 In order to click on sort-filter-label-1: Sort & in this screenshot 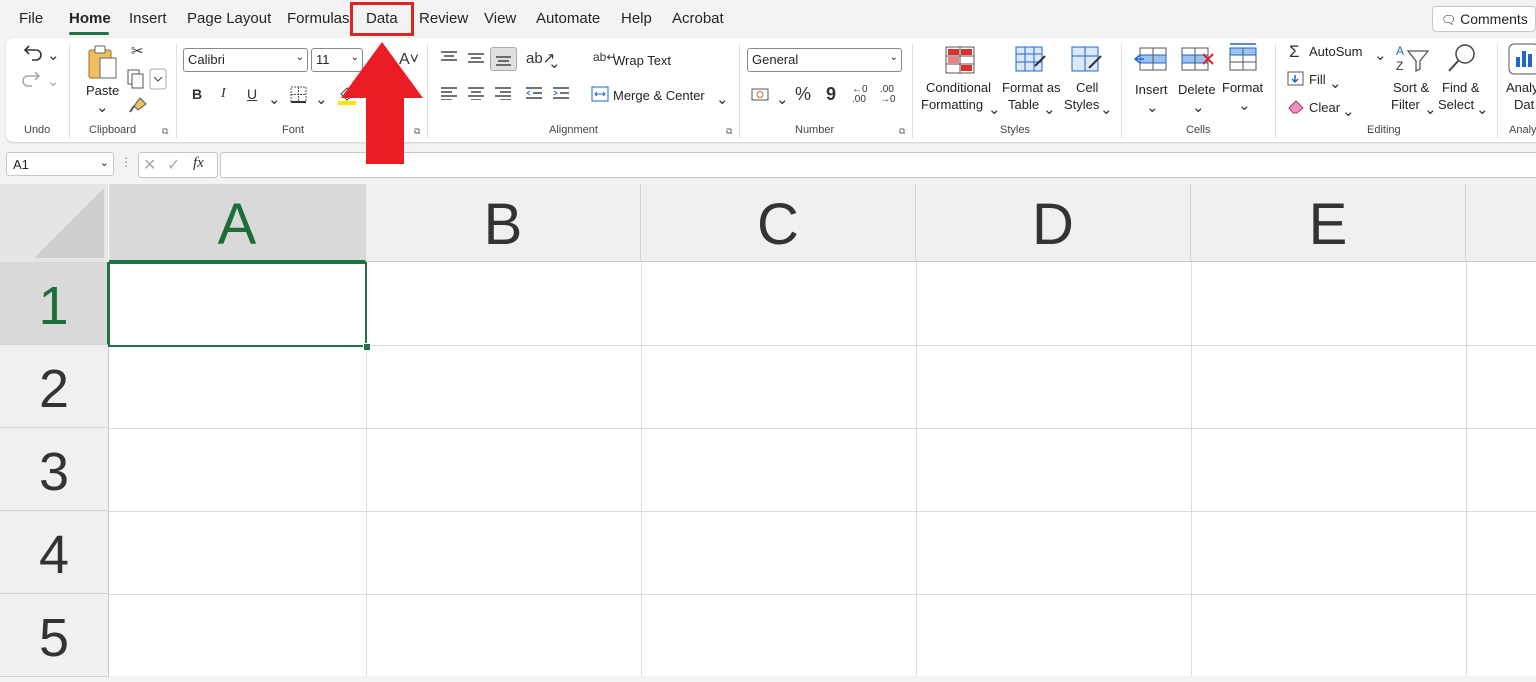, I will do `click(1411, 87)`.